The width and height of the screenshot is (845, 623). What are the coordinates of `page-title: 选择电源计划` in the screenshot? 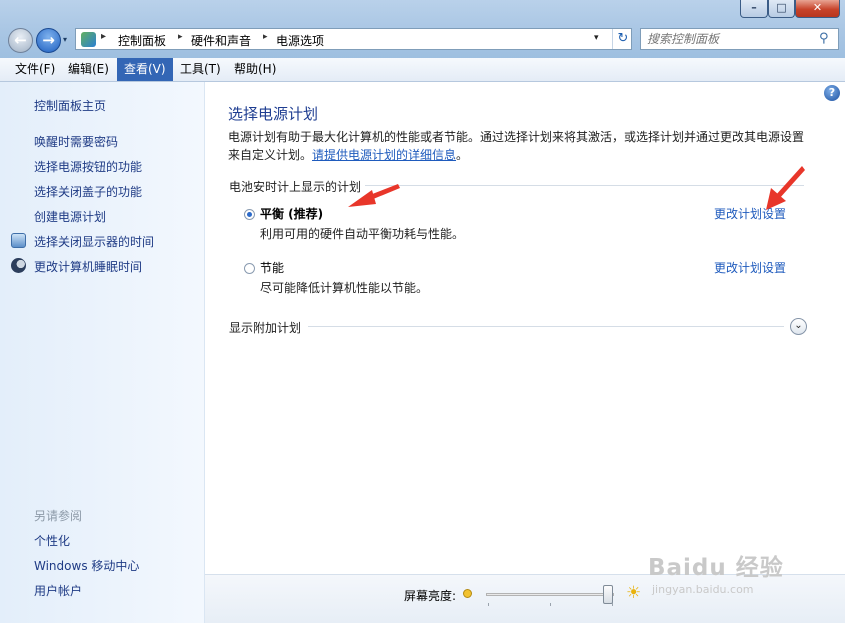 It's located at (273, 114).